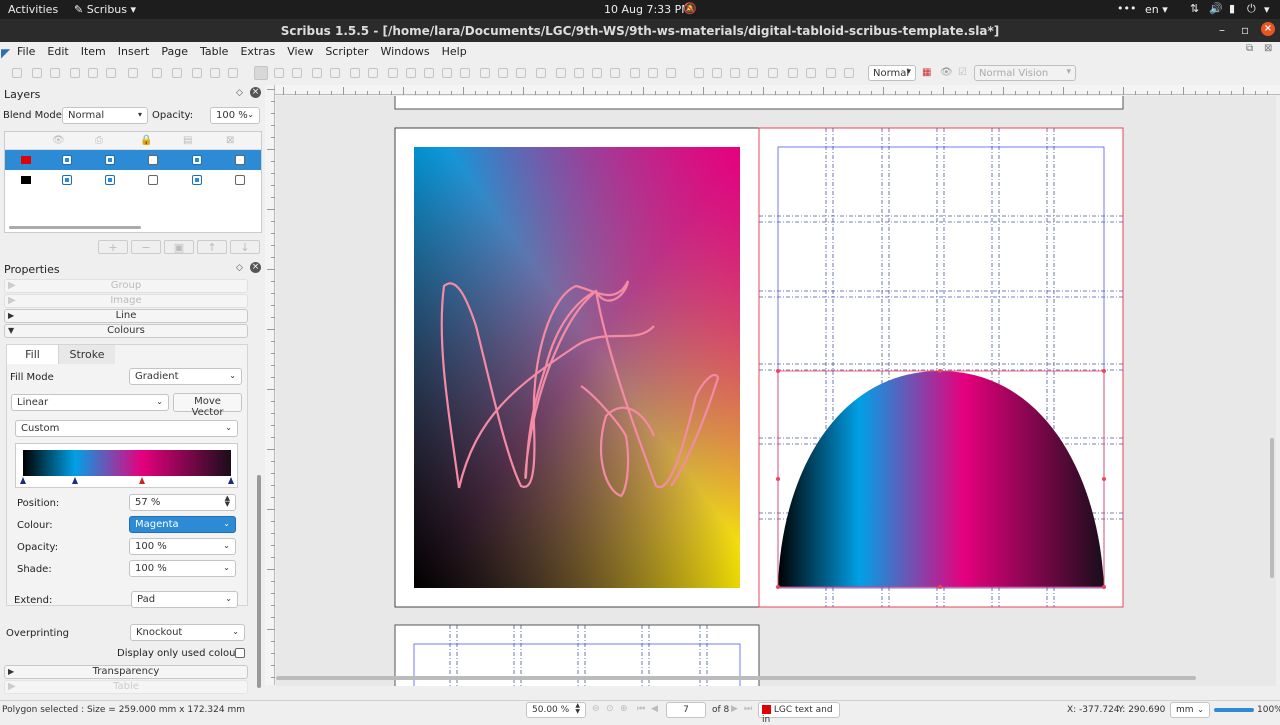  I want to click on menu-edit: Edit, so click(57, 51).